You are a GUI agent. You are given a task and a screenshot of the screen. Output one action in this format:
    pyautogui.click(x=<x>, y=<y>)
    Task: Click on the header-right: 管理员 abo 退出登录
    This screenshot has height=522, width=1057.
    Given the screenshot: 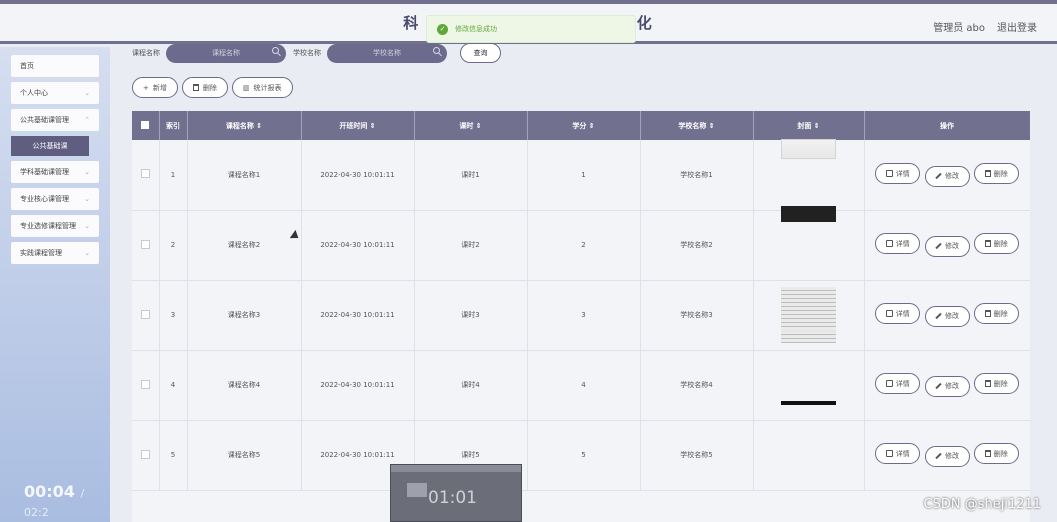 What is the action you would take?
    pyautogui.click(x=985, y=26)
    